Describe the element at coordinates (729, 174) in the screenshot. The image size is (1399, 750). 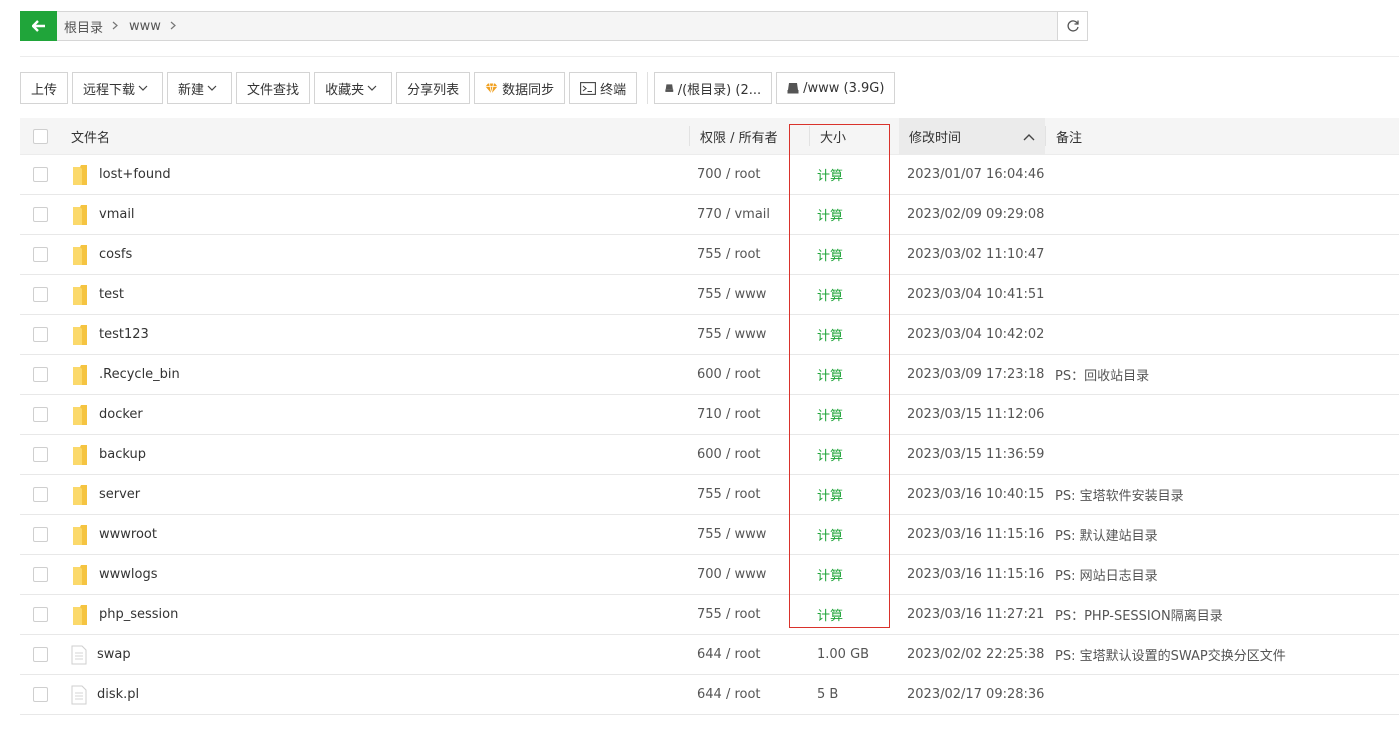
I see `permission-owner: 700 / root` at that location.